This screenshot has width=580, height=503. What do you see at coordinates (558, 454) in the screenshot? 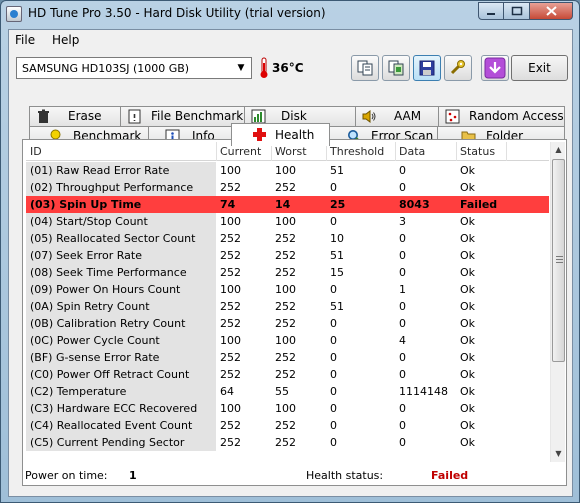
I see `scroll-down-button: ▼` at bounding box center [558, 454].